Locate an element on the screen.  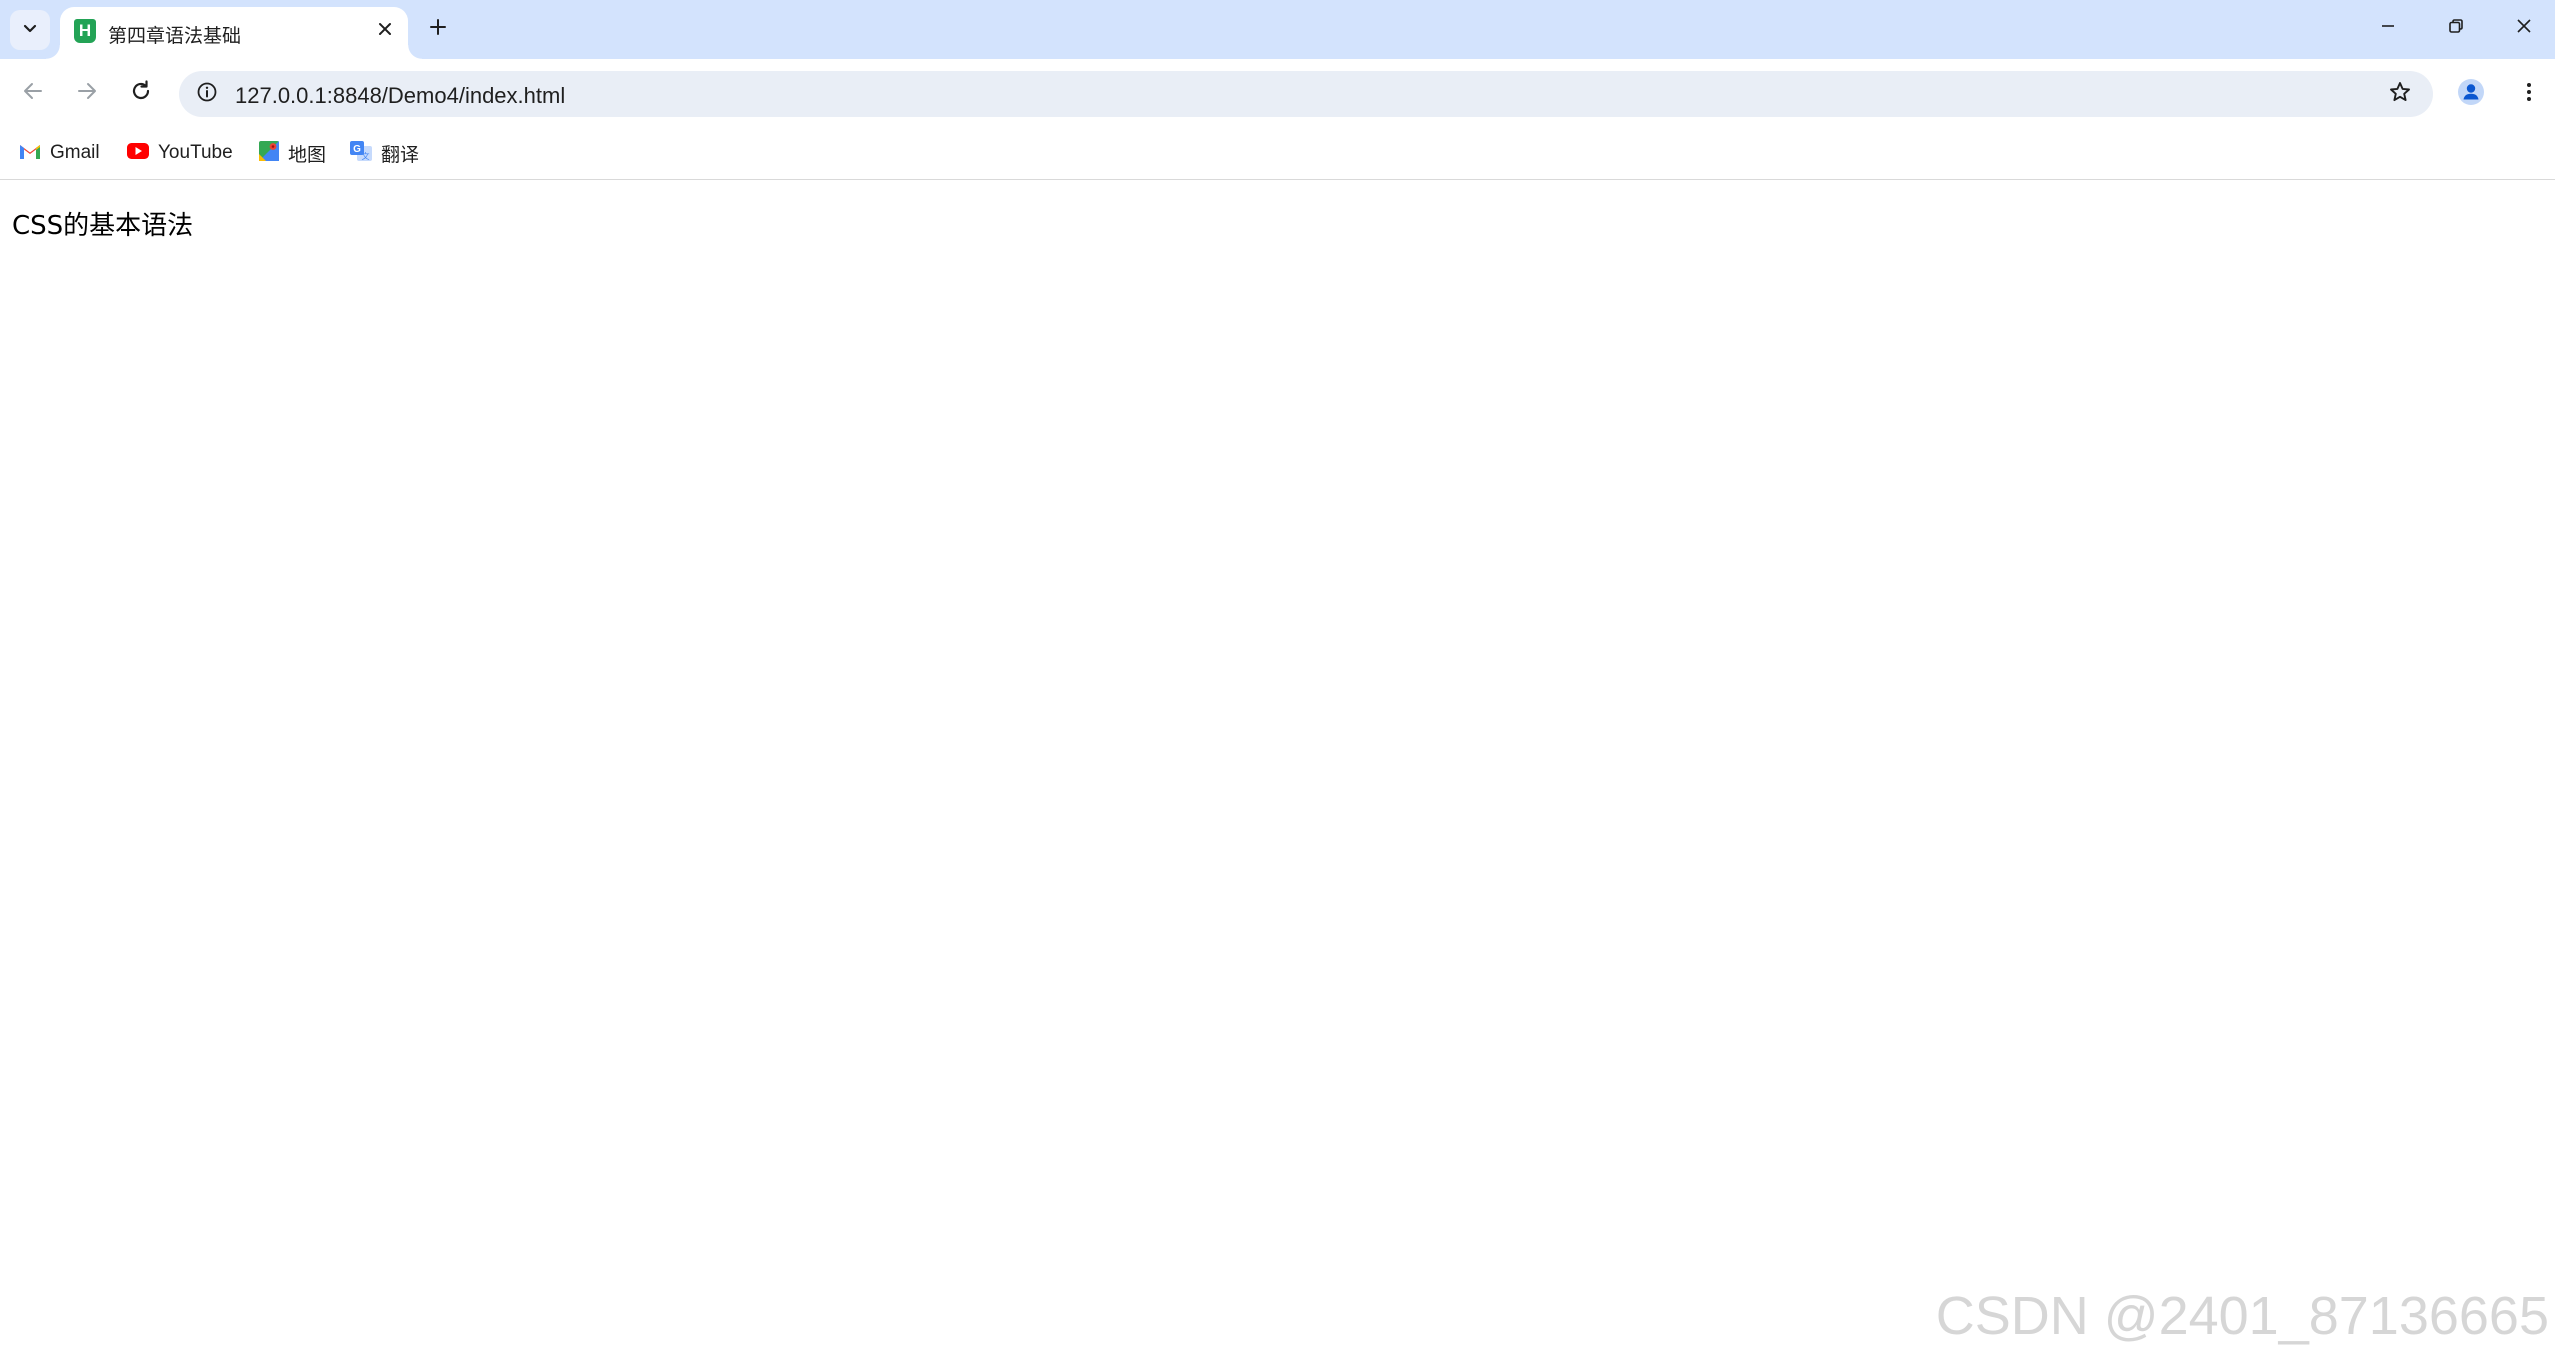
bookmarks-bar: Gmail YouTube 地图 G 文 翻译 is located at coordinates (1277, 154).